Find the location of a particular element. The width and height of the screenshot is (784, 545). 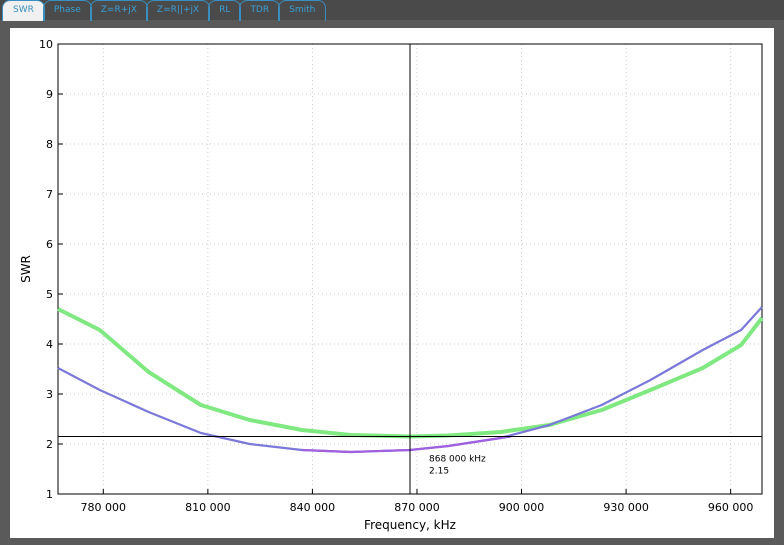

tab-swr: SWR is located at coordinates (23, 10).